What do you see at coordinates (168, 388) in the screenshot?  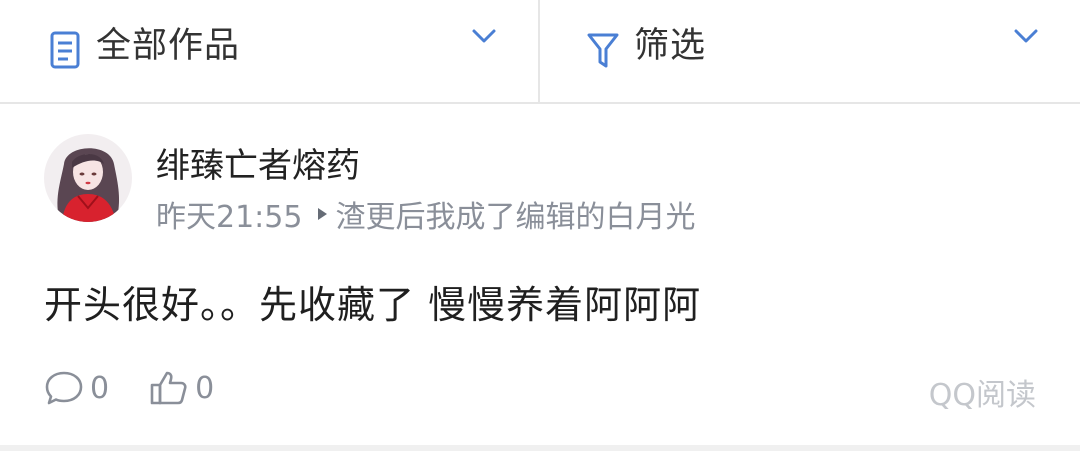 I see `thumbs-up-icon` at bounding box center [168, 388].